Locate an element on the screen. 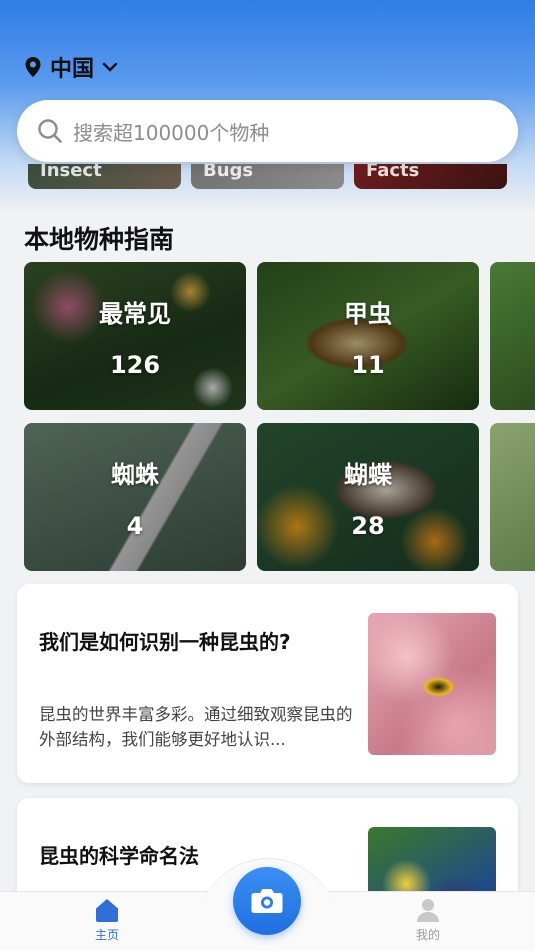  category-card: Bugs is located at coordinates (267, 176).